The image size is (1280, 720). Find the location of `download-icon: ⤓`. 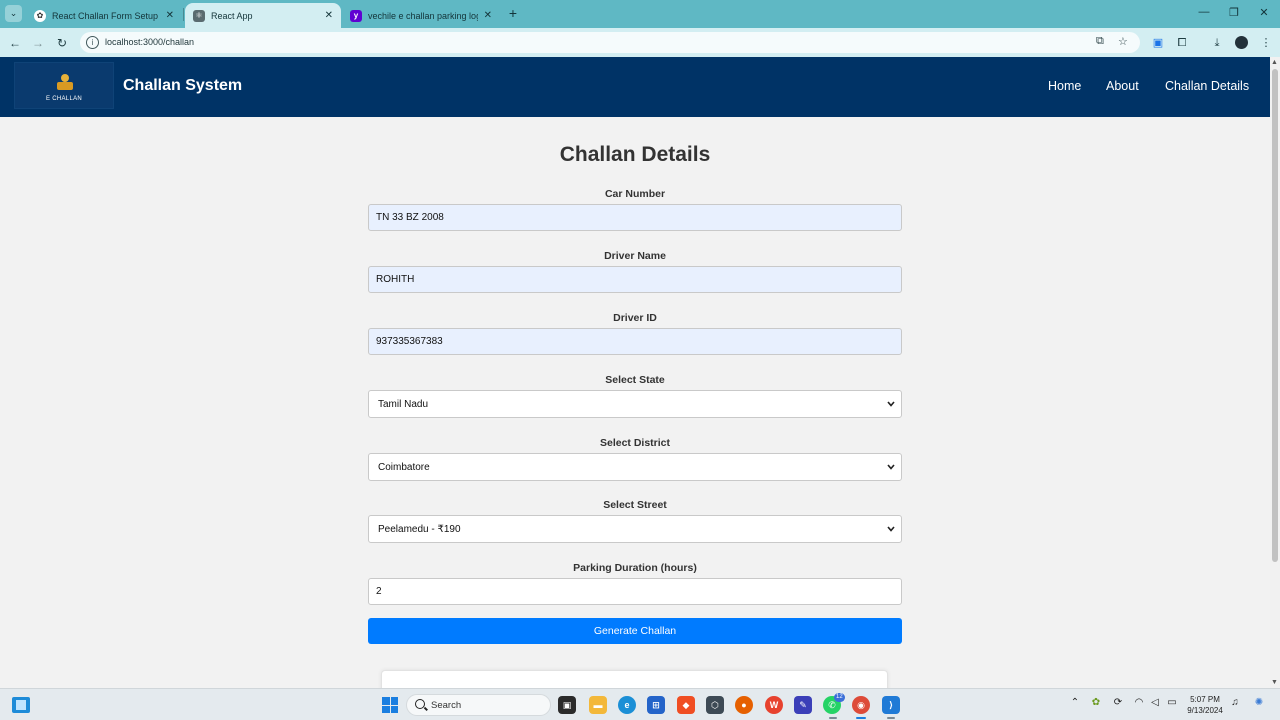

download-icon: ⤓ is located at coordinates (1217, 43).